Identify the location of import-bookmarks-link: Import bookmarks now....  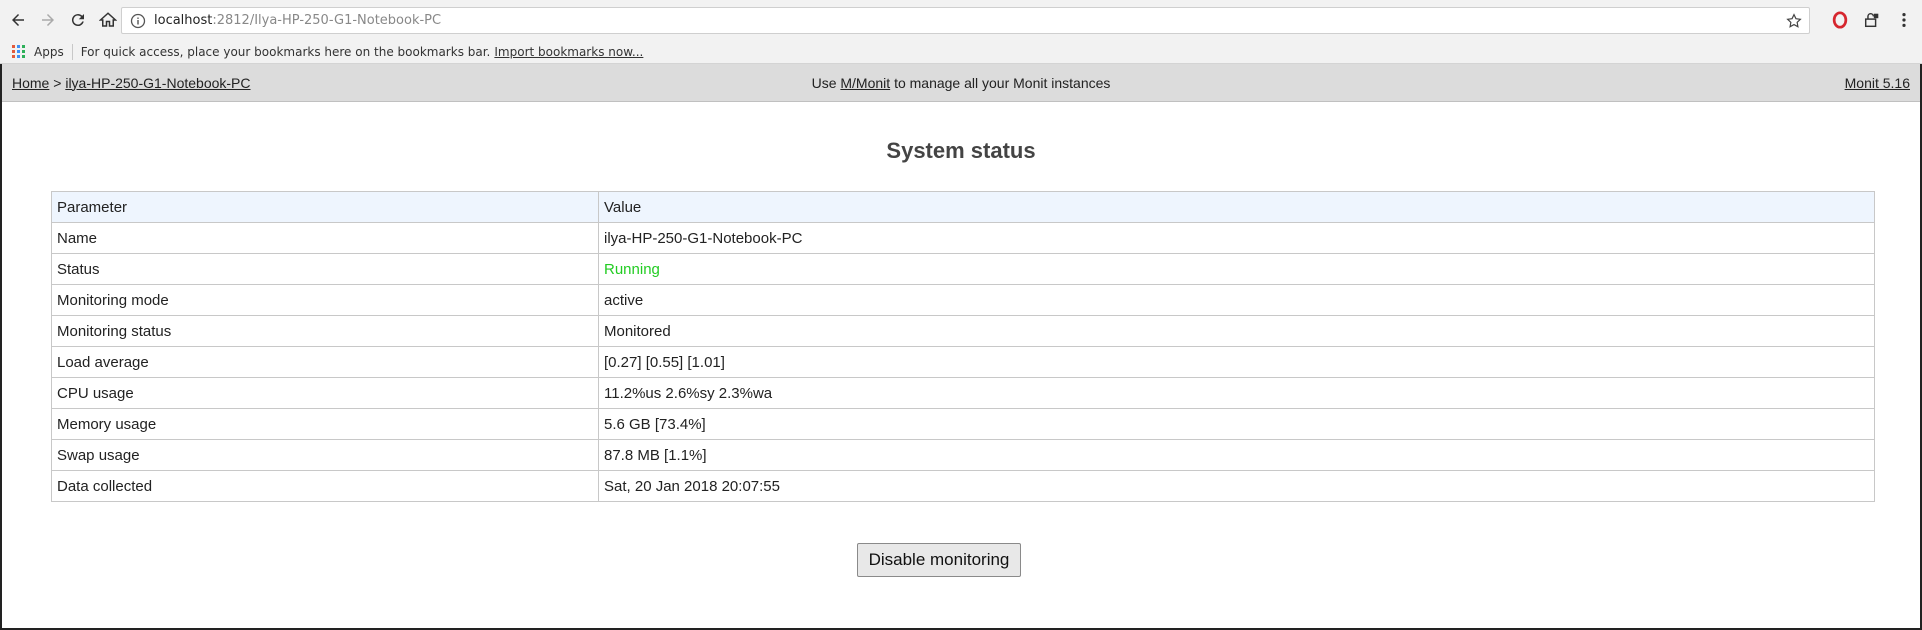
(568, 52).